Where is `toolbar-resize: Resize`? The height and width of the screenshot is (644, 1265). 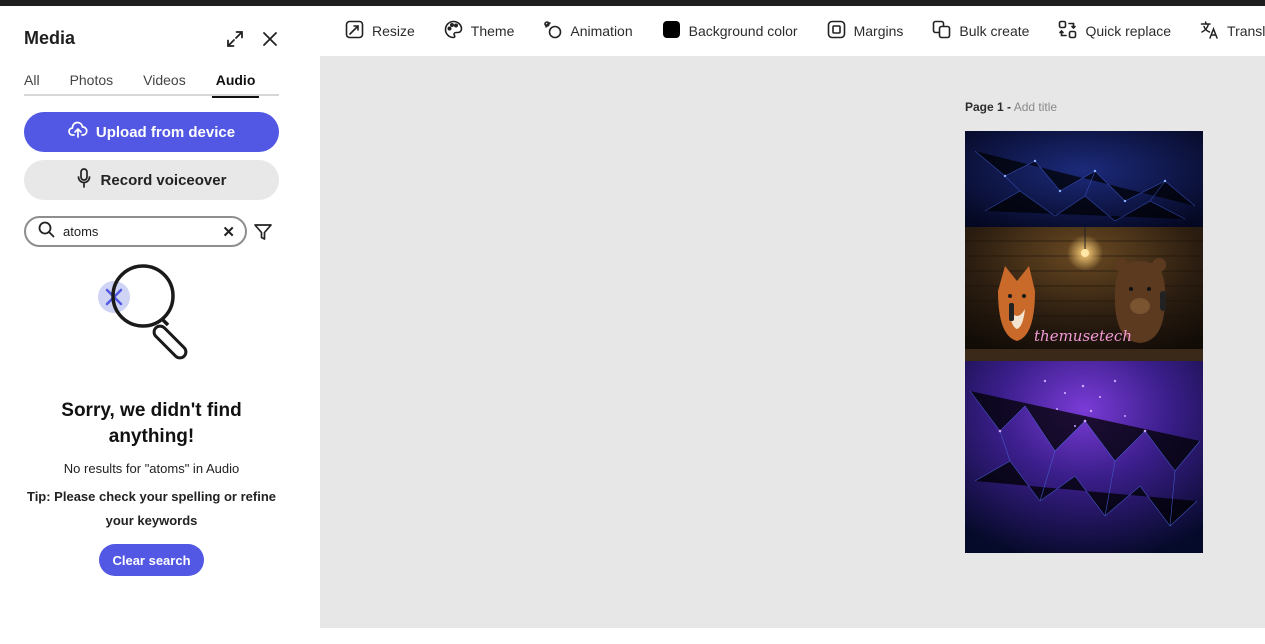 toolbar-resize: Resize is located at coordinates (380, 31).